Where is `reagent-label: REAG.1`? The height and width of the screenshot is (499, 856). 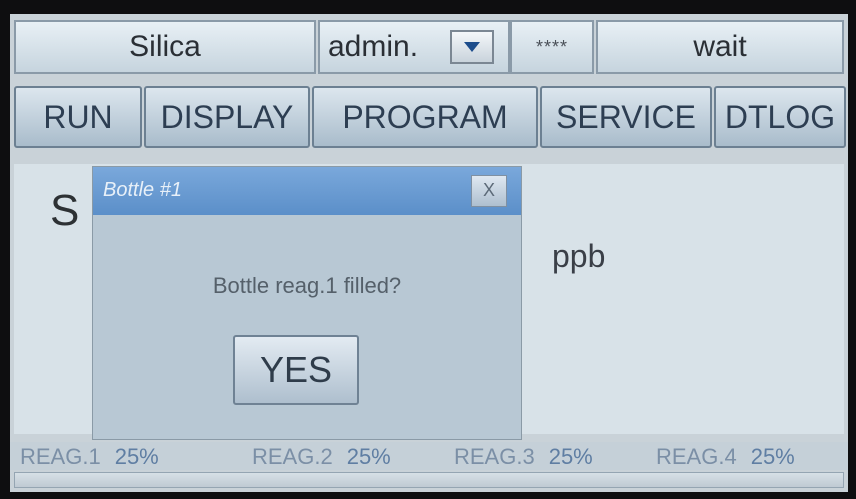 reagent-label: REAG.1 is located at coordinates (60, 456).